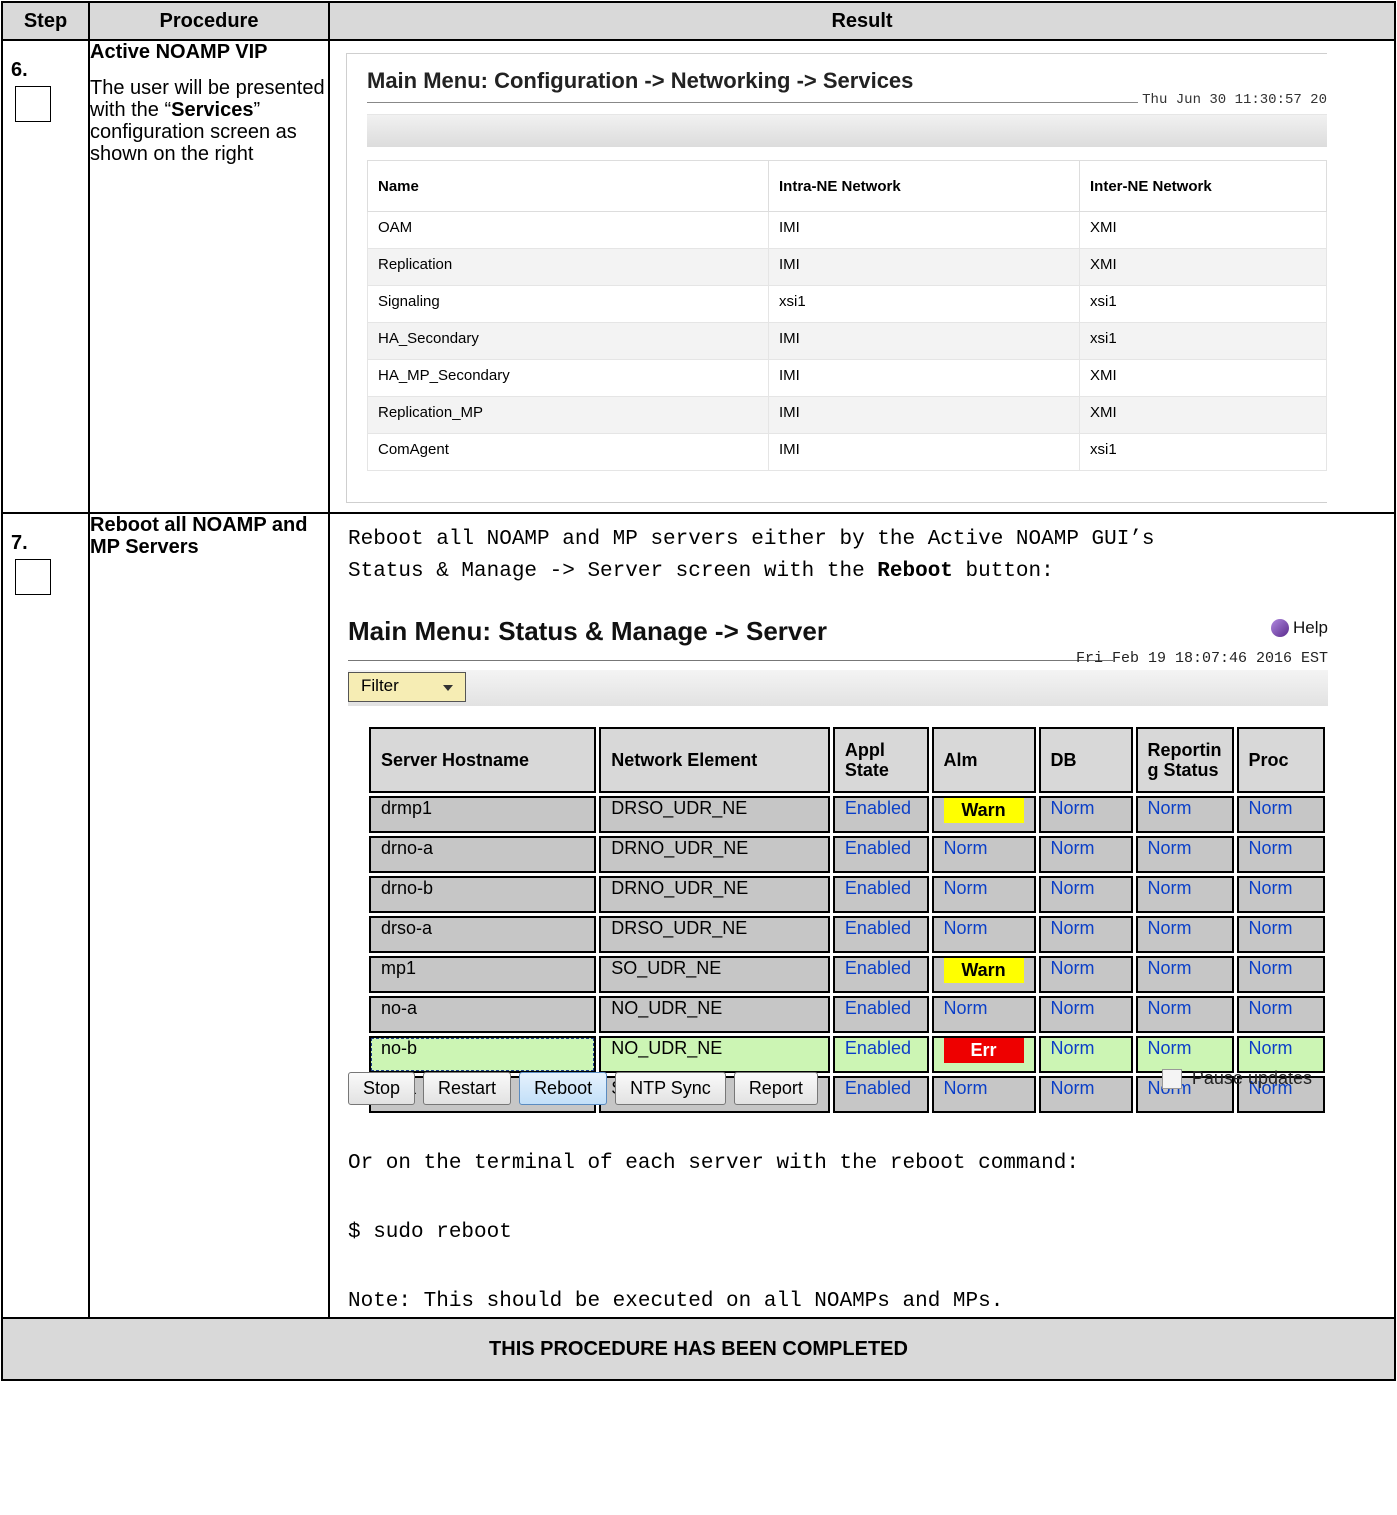 The image size is (1397, 1515). Describe the element at coordinates (714, 1014) in the screenshot. I see `network-element-cell: NO_UDR_NE` at that location.